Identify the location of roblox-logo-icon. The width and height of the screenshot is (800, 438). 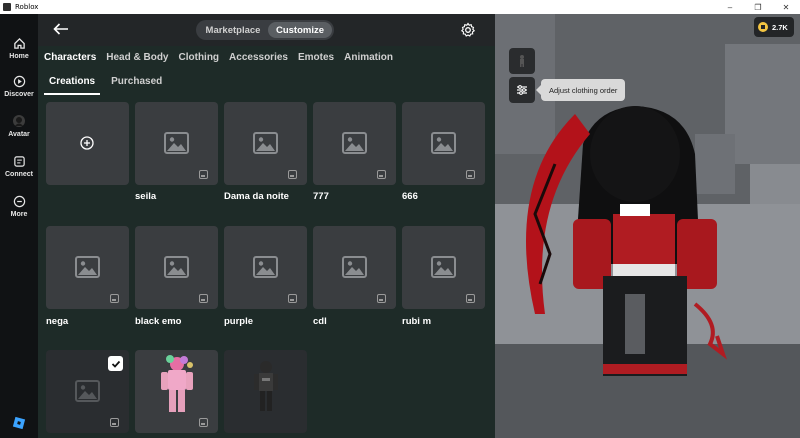
(19, 423).